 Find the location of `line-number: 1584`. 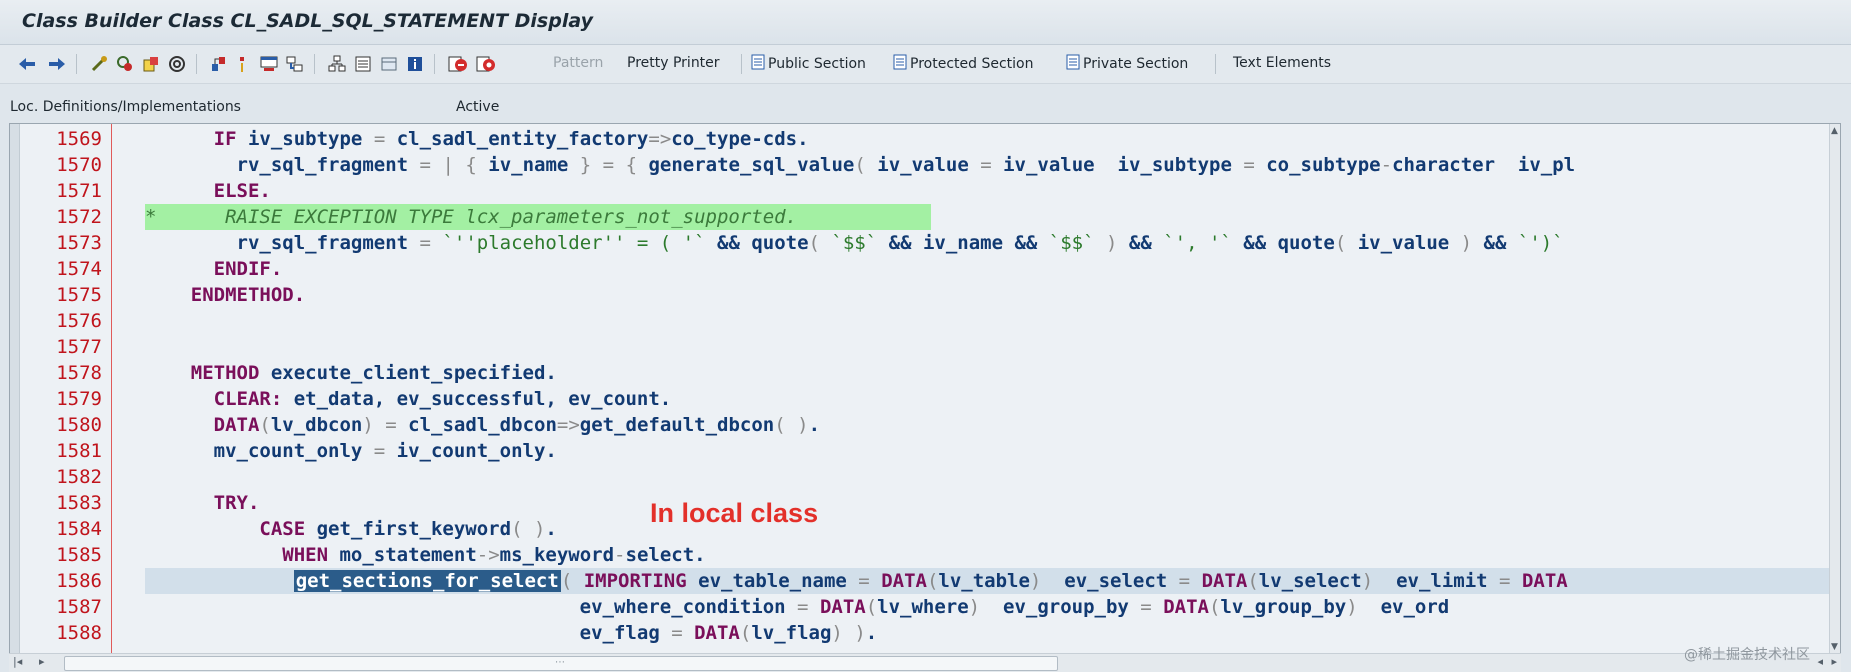

line-number: 1584 is located at coordinates (79, 529).